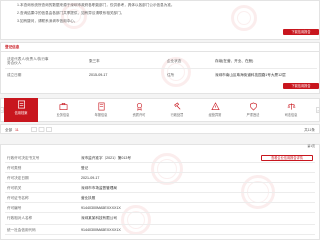 This screenshot has height=240, width=320. I want to click on tab-credit-archive: 信用档案, so click(21, 110).